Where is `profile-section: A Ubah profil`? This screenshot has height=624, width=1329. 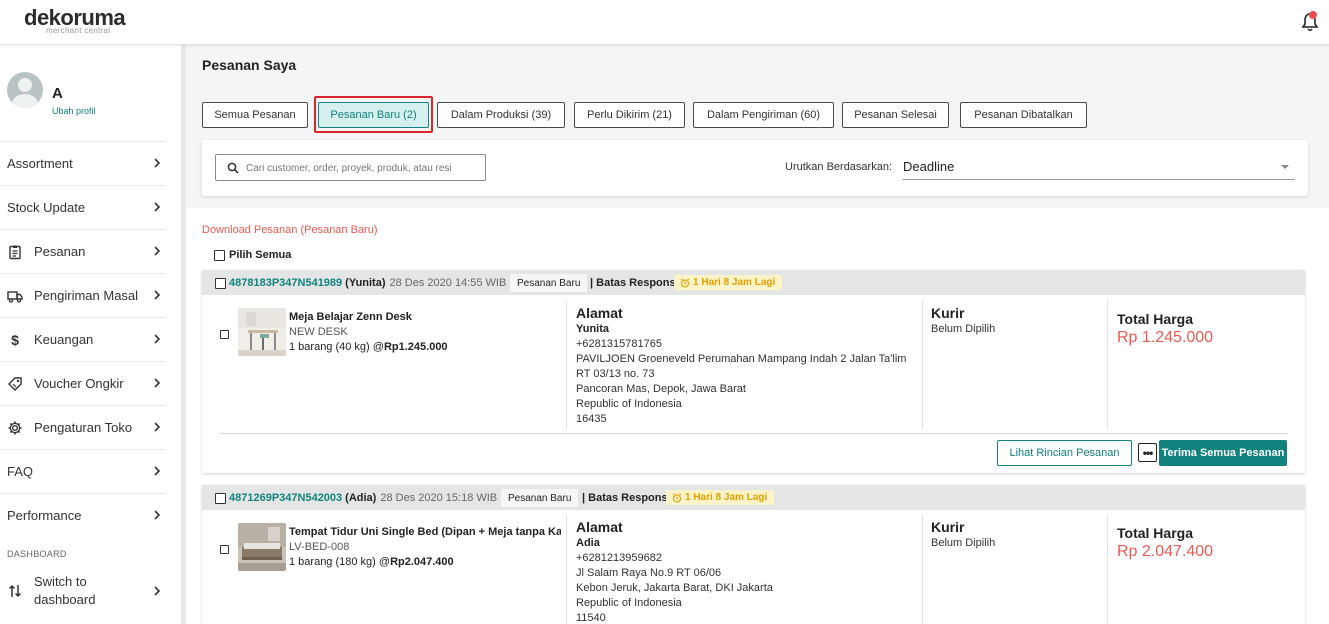 profile-section: A Ubah profil is located at coordinates (91, 93).